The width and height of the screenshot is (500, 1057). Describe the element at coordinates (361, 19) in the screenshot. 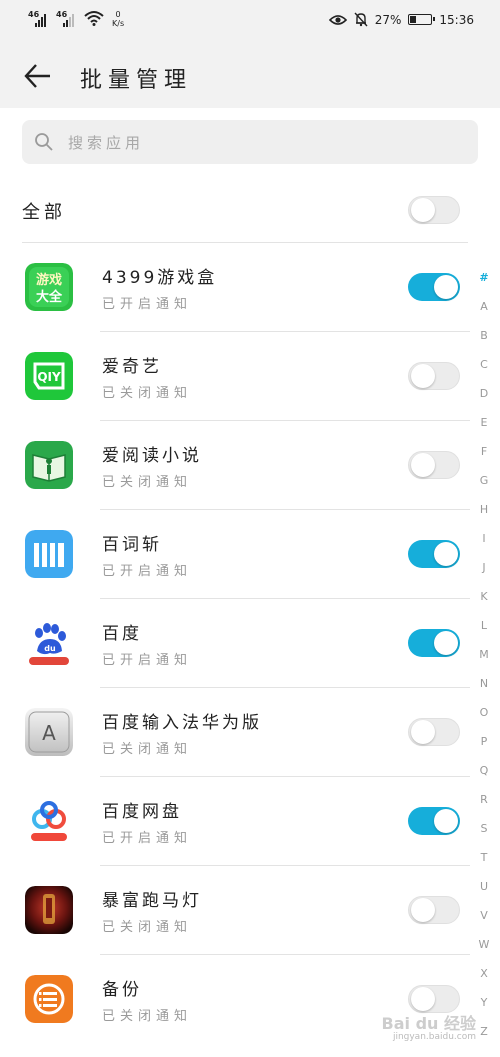

I see `bell-muted-icon` at that location.